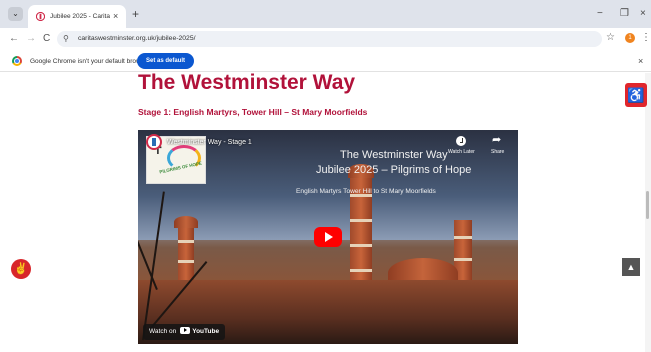 This screenshot has width=651, height=352. What do you see at coordinates (21, 269) in the screenshot?
I see `floating-widget-button: ✌` at bounding box center [21, 269].